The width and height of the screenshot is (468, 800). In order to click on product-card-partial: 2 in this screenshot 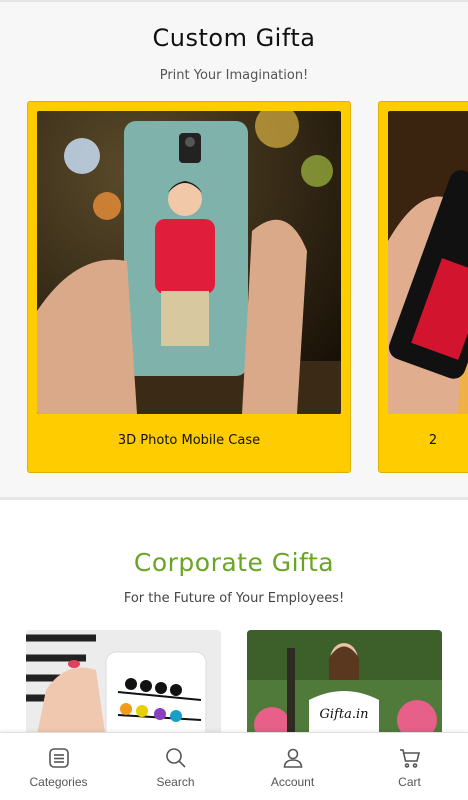, I will do `click(423, 287)`.